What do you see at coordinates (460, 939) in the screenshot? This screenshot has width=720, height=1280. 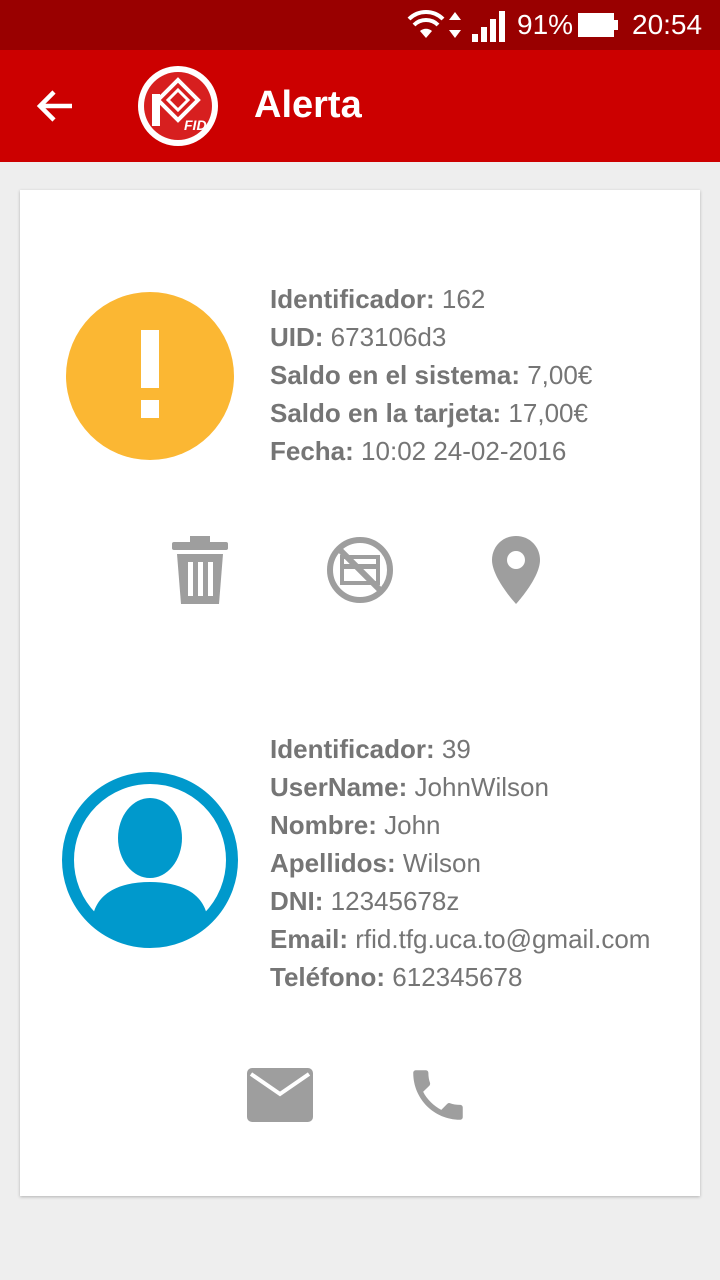 I see `user-field-email: Email: rfid.tfg.uca.to@gmail.com` at bounding box center [460, 939].